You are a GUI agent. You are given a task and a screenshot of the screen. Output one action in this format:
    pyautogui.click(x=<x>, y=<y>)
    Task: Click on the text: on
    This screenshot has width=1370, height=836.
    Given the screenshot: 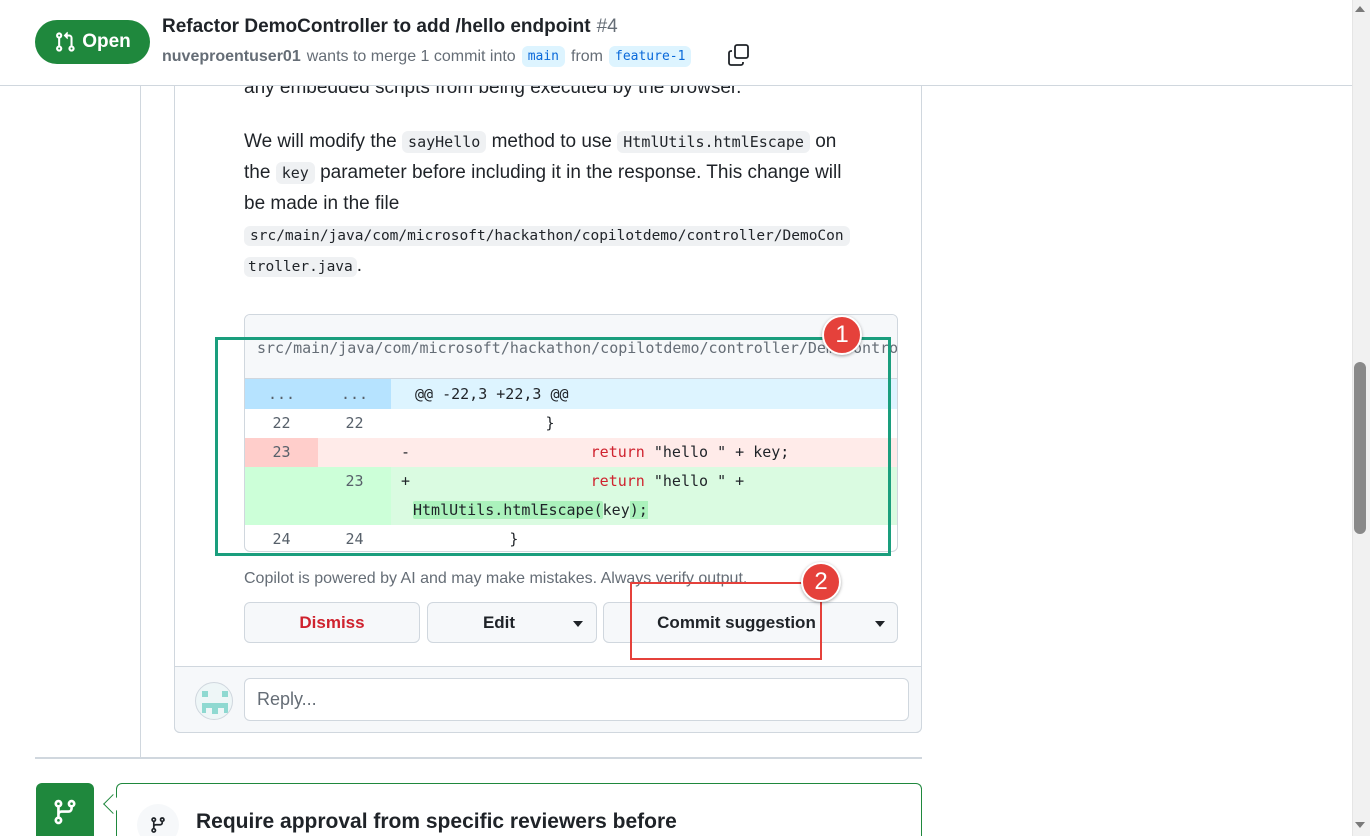 What is the action you would take?
    pyautogui.click(x=826, y=141)
    